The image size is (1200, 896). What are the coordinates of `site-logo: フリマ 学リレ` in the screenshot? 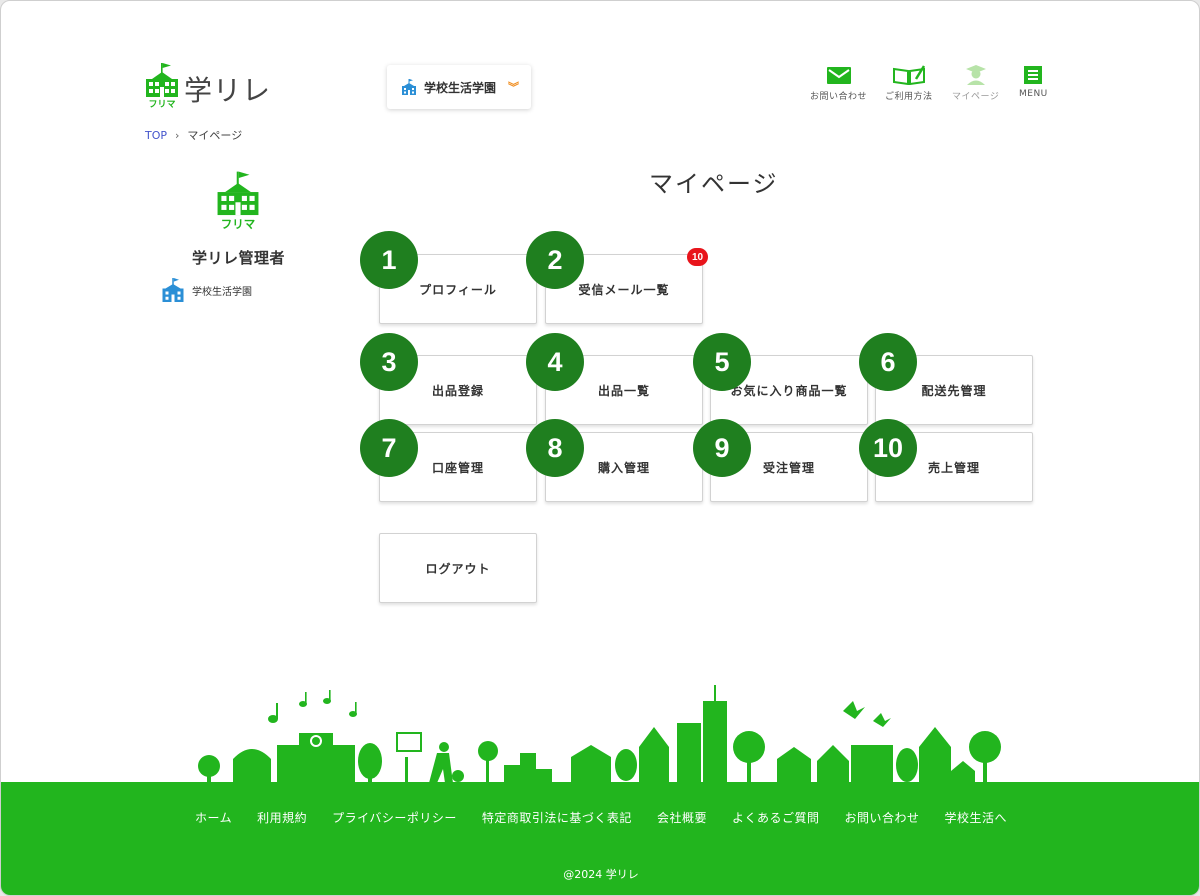 It's located at (207, 86).